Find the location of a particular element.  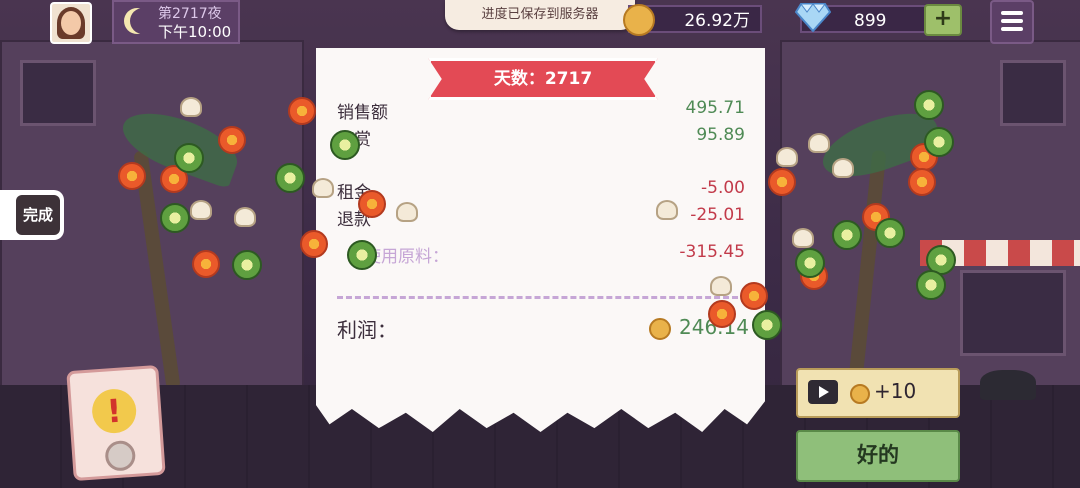

ad-reward-label: +10 is located at coordinates (895, 391).